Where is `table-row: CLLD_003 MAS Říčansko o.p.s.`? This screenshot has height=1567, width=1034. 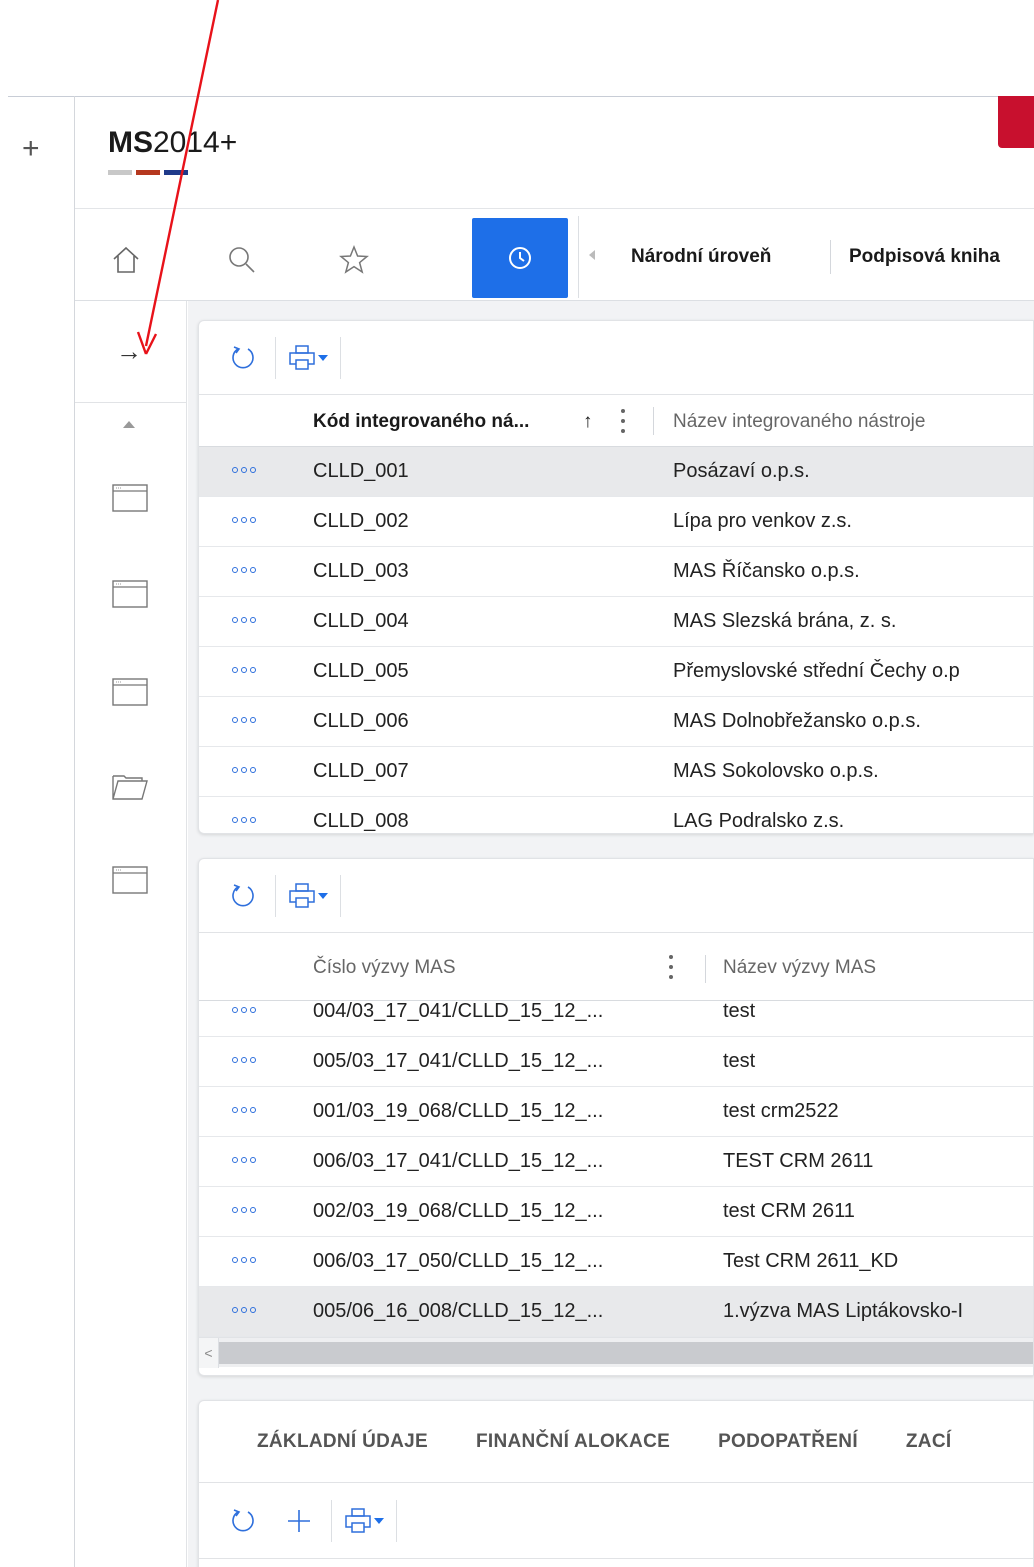 table-row: CLLD_003 MAS Říčansko o.p.s. is located at coordinates (616, 572).